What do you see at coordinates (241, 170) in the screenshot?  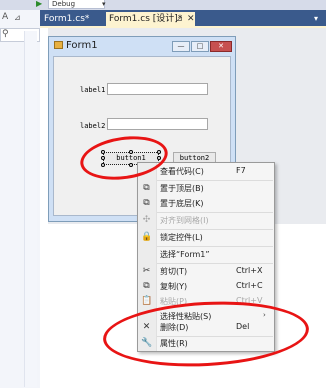 I see `menu-item-shortcut: F7` at bounding box center [241, 170].